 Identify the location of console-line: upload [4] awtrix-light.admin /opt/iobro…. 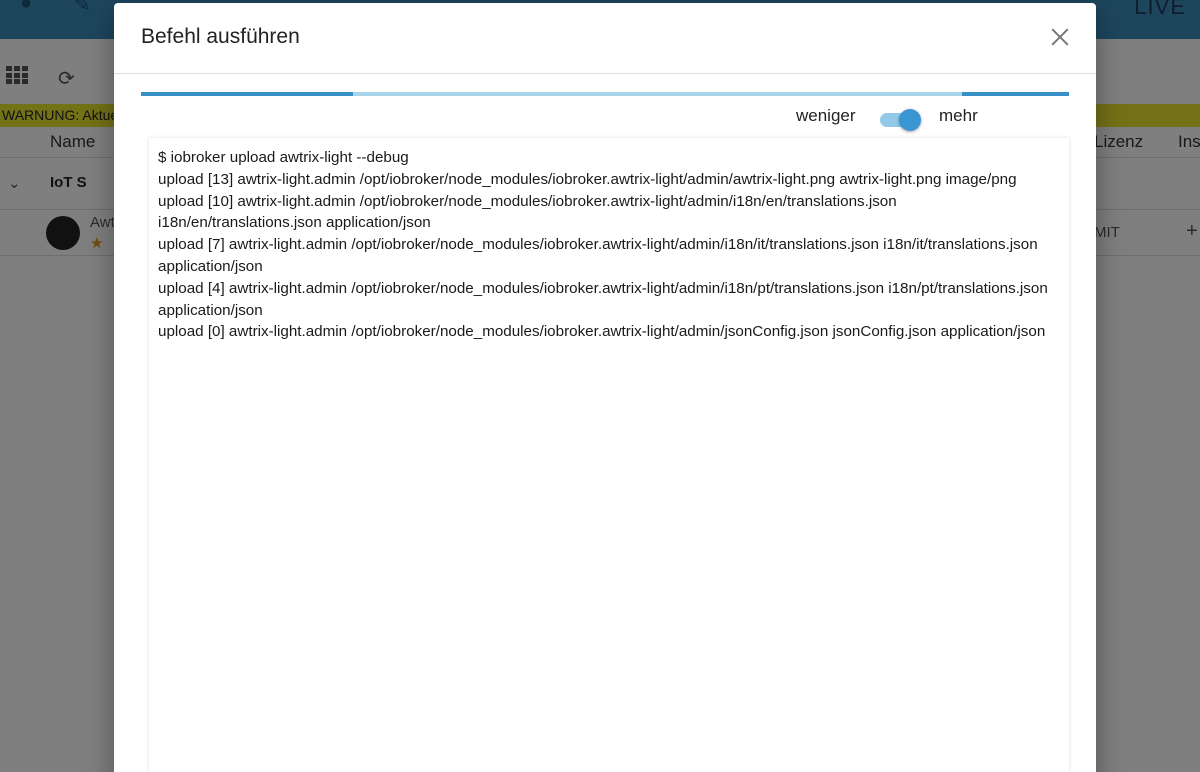
(605, 299).